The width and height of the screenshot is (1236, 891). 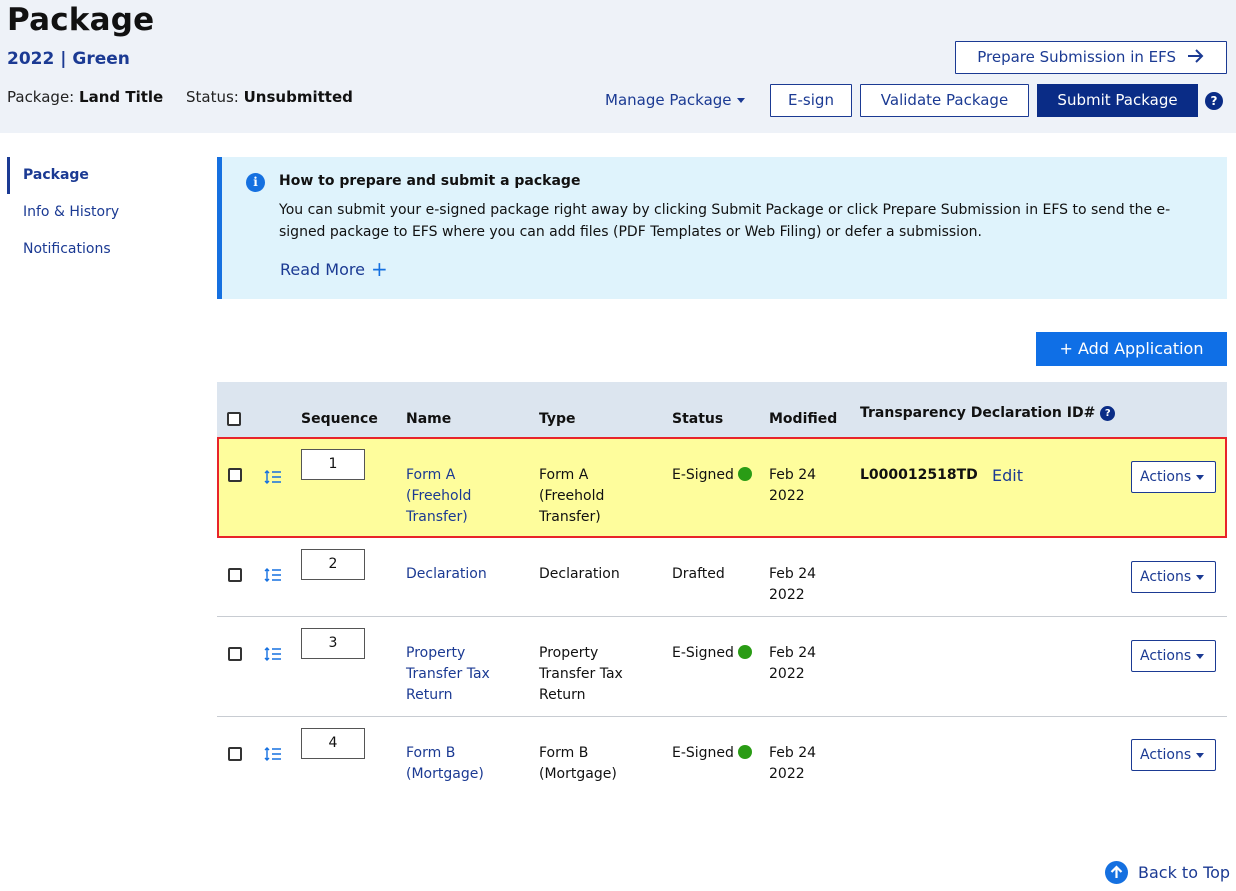 I want to click on application-status: Drafted, so click(x=698, y=574).